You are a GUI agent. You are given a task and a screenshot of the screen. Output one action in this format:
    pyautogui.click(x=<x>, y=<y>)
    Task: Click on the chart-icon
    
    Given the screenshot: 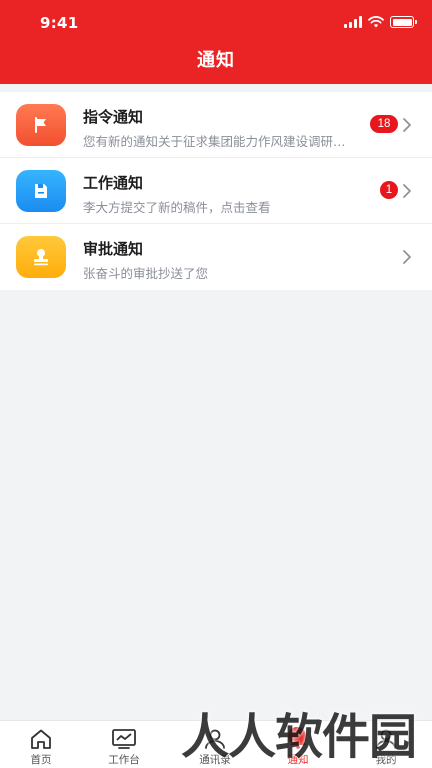 What is the action you would take?
    pyautogui.click(x=124, y=739)
    